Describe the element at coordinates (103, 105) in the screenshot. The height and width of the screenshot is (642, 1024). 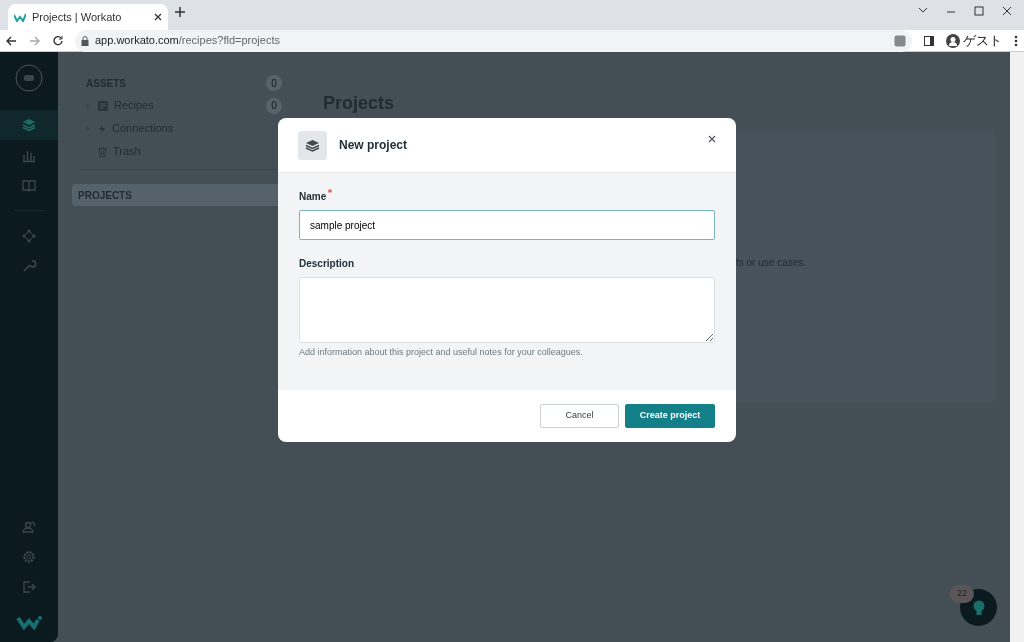
I see `document-icon` at that location.